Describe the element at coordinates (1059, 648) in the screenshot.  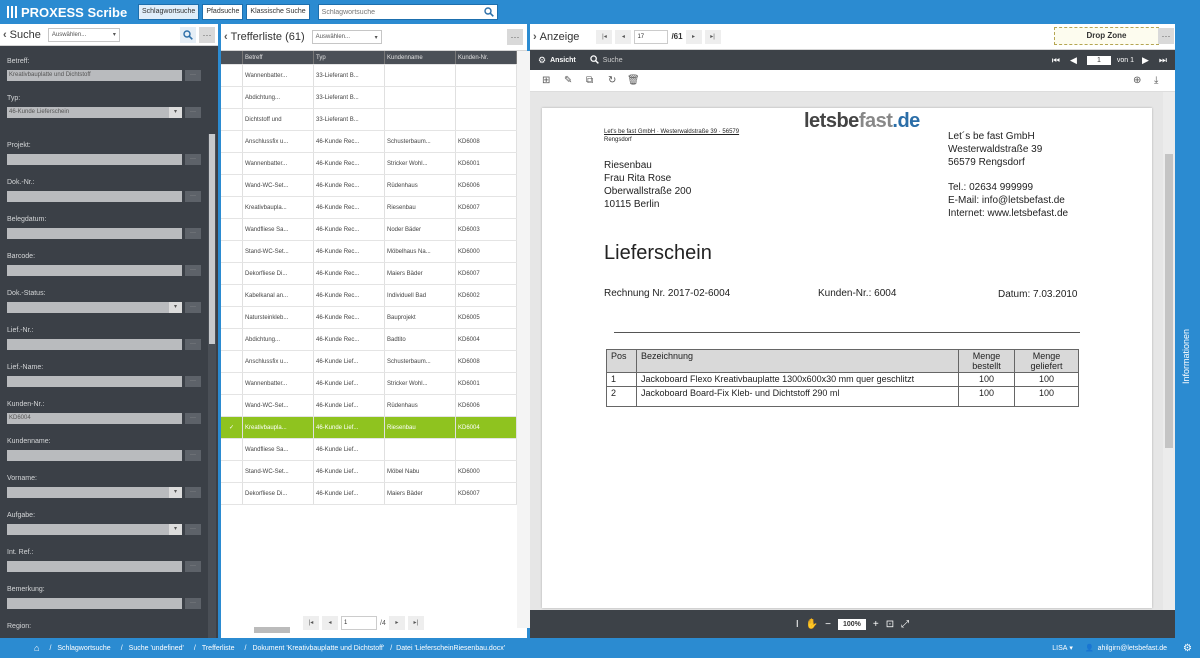
I see `language-selector: LISA` at that location.